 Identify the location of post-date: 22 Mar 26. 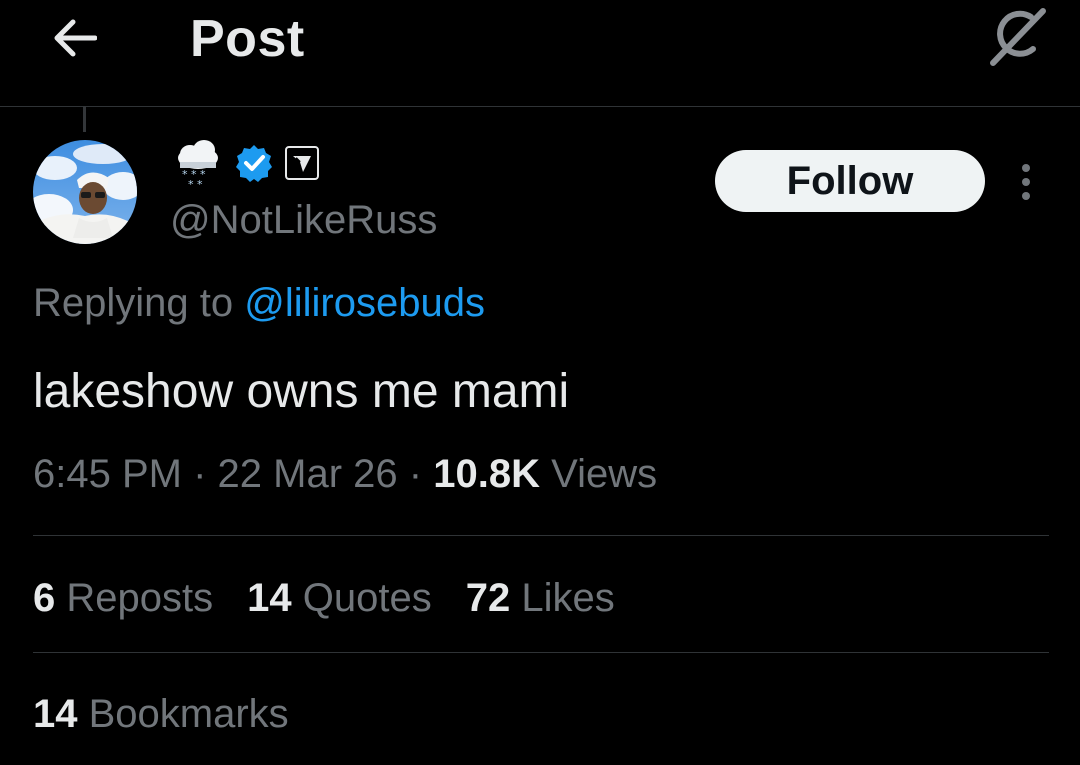
(308, 474).